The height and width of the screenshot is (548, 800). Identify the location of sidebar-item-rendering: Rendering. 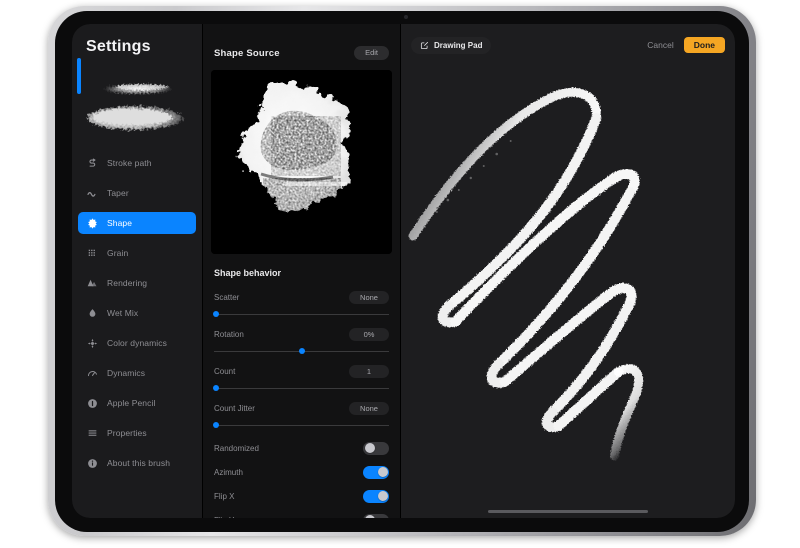
(137, 283).